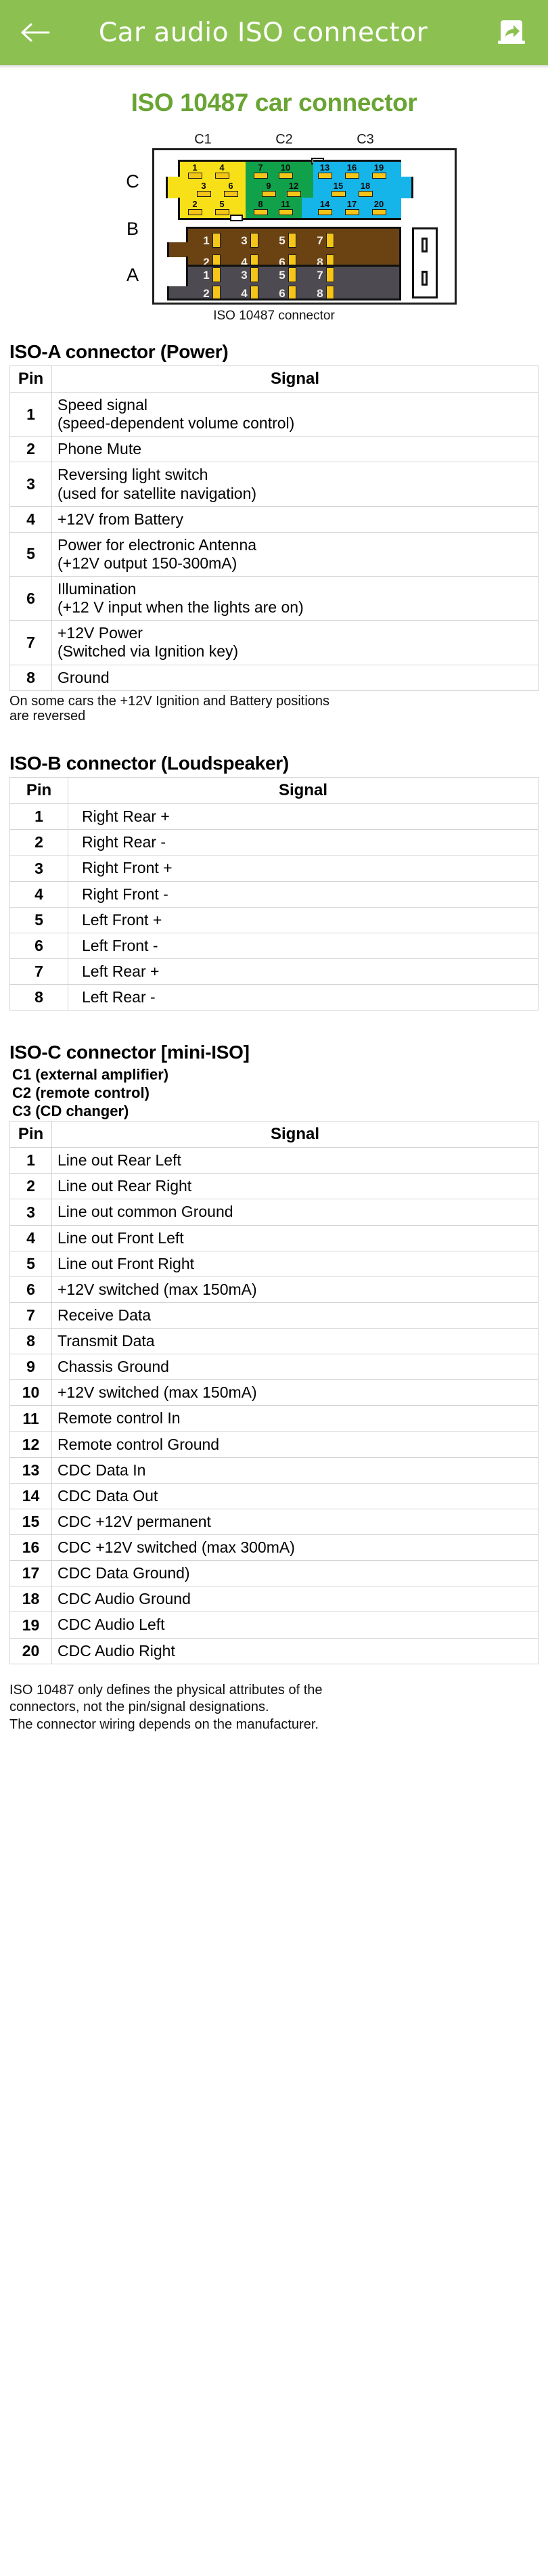  I want to click on cell-signal: +12V Power (Switched via Ignition key), so click(295, 642).